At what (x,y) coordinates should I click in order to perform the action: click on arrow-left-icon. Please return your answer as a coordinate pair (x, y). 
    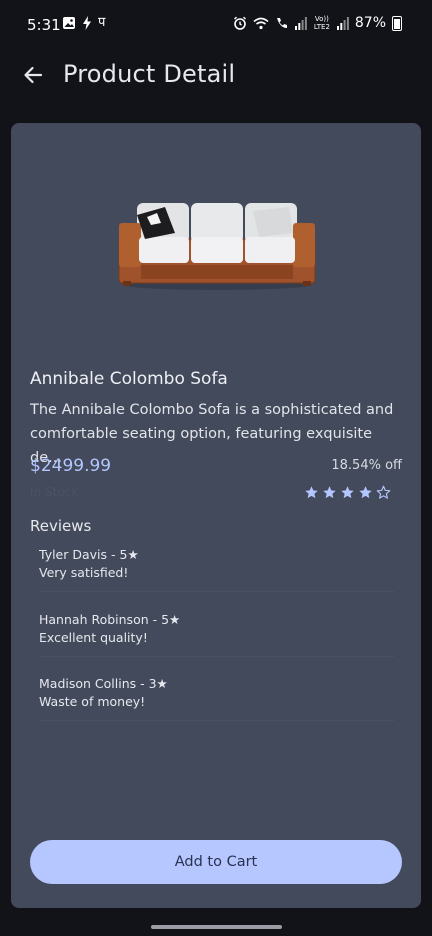
    Looking at the image, I should click on (33, 75).